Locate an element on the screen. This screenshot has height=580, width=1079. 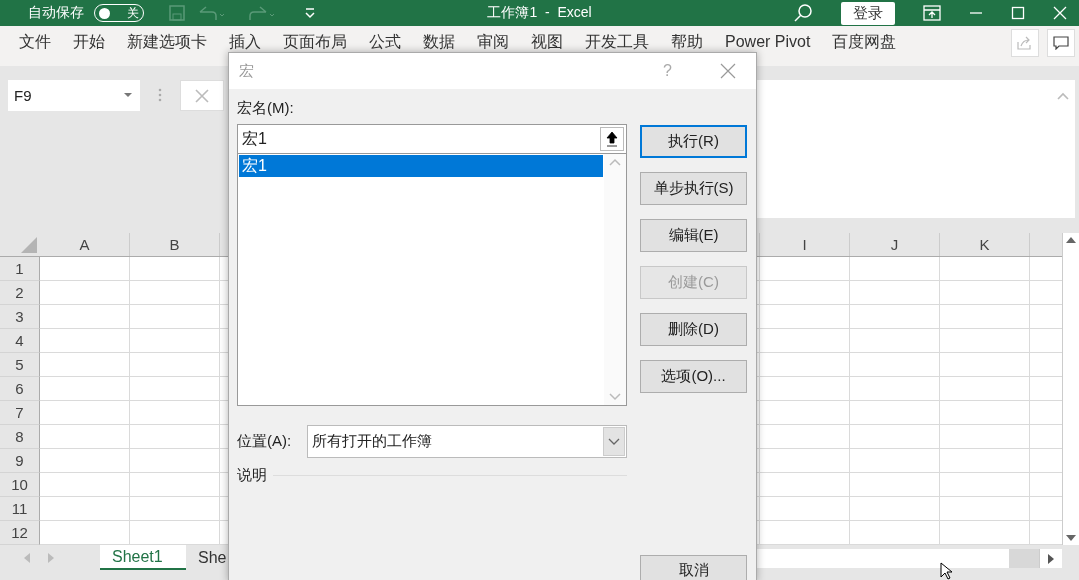
column-header: A is located at coordinates (85, 244).